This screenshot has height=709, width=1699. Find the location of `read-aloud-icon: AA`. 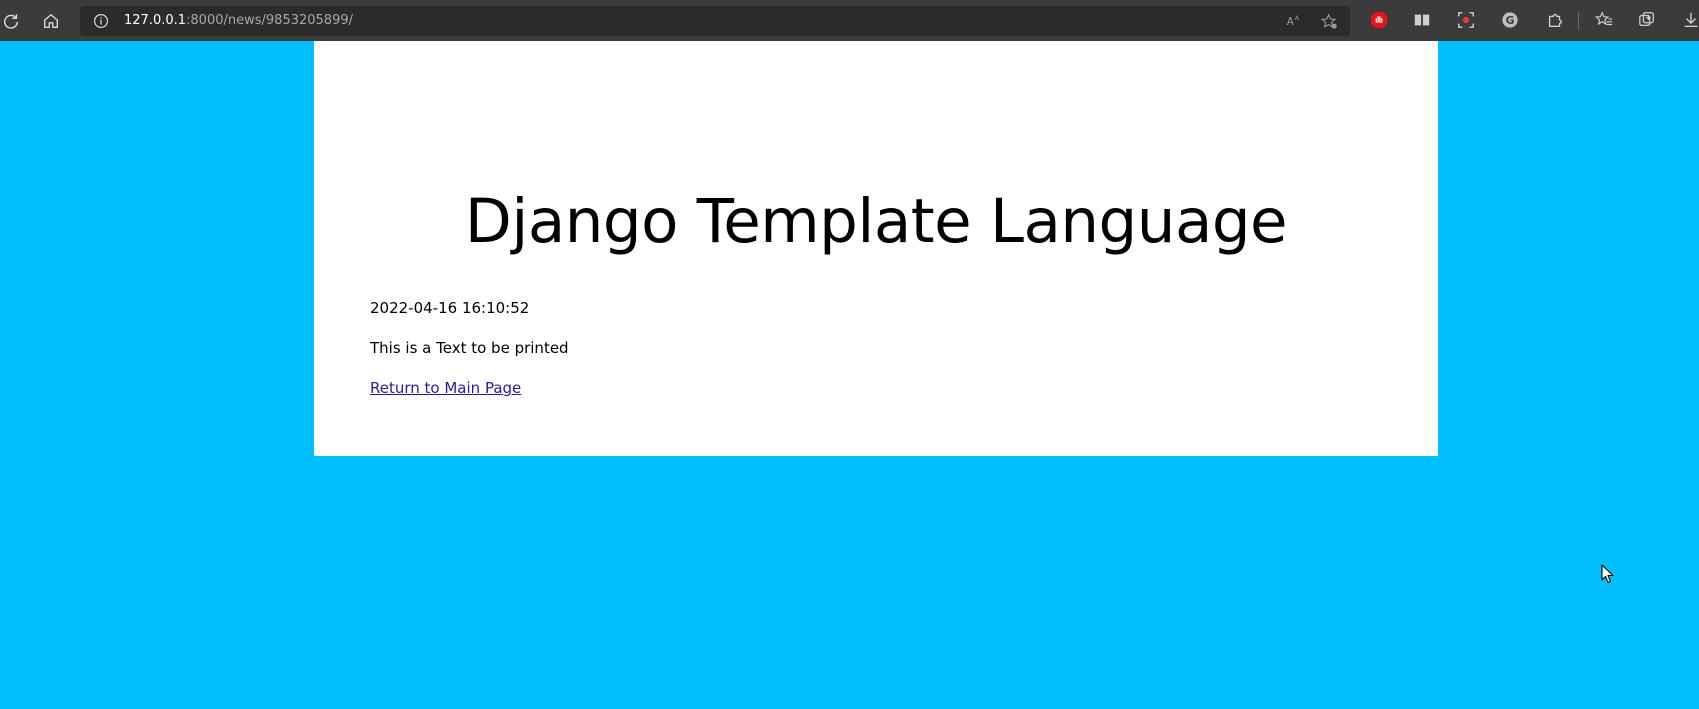

read-aloud-icon: AA is located at coordinates (1294, 21).